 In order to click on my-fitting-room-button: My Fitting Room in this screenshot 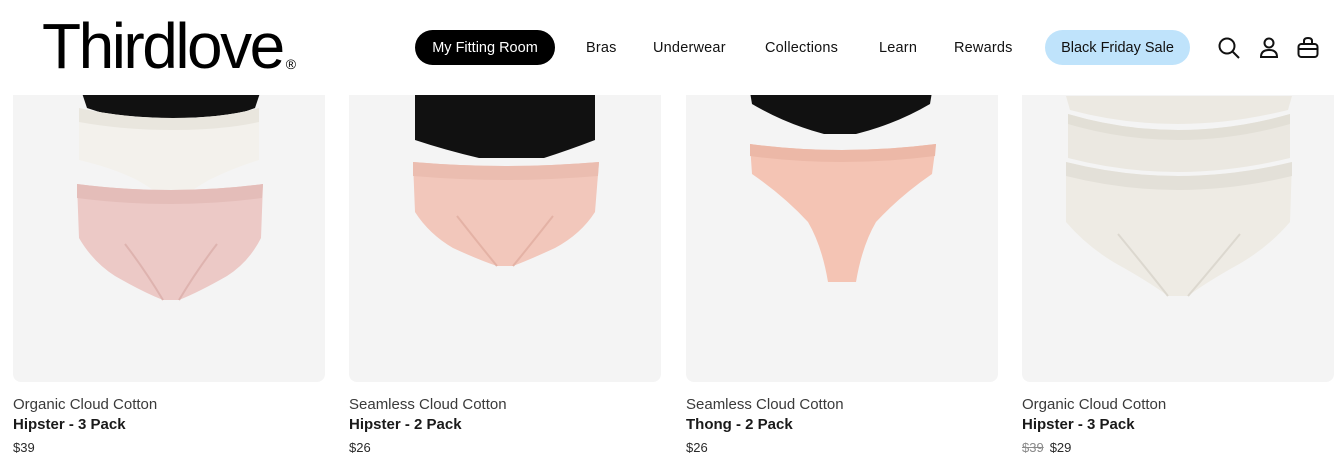, I will do `click(485, 47)`.